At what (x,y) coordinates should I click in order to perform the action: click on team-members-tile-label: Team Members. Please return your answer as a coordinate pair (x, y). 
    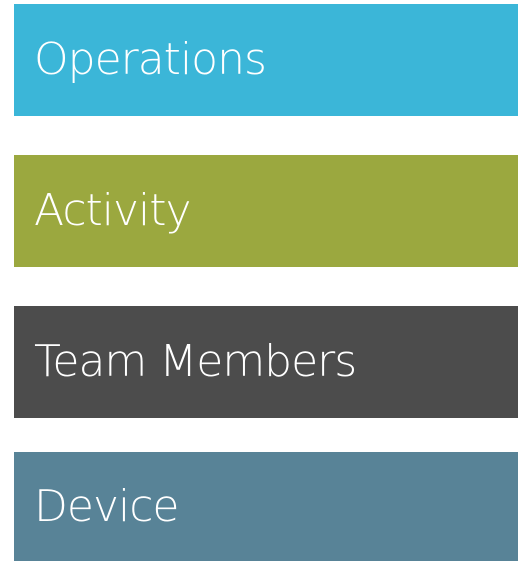
    Looking at the image, I should click on (195, 361).